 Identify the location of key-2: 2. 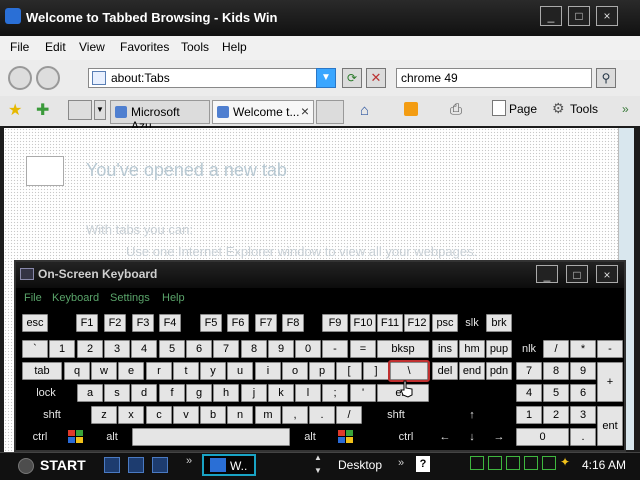
(90, 349).